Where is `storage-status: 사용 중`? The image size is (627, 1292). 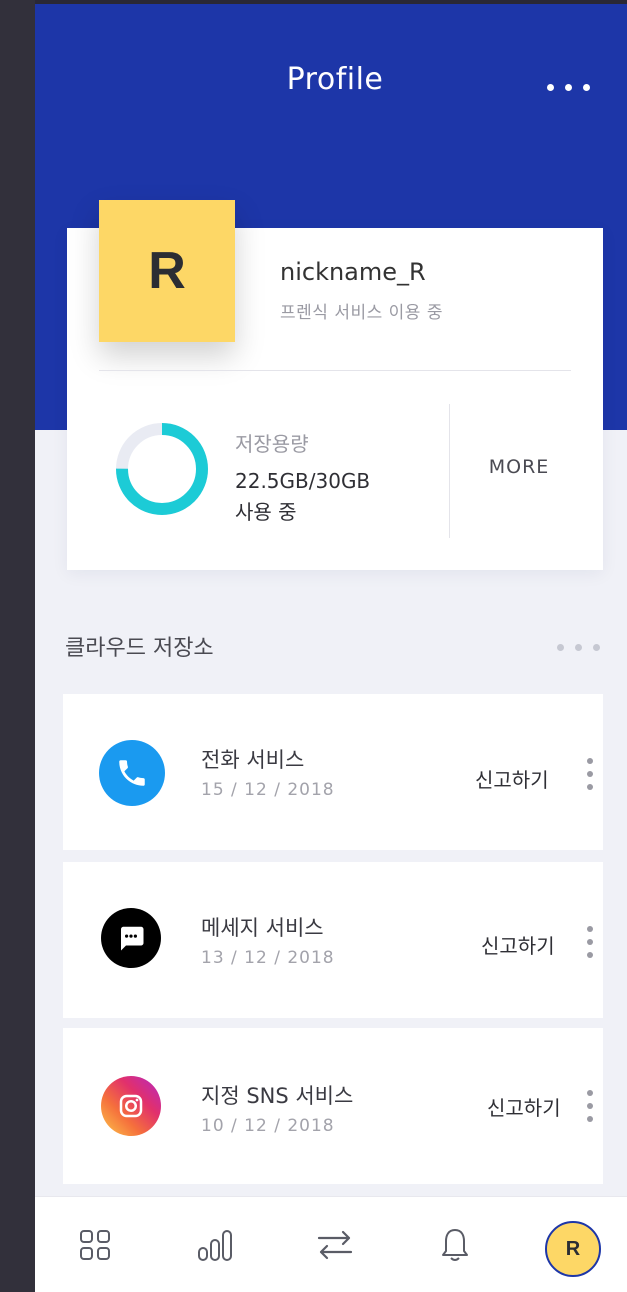 storage-status: 사용 중 is located at coordinates (266, 512).